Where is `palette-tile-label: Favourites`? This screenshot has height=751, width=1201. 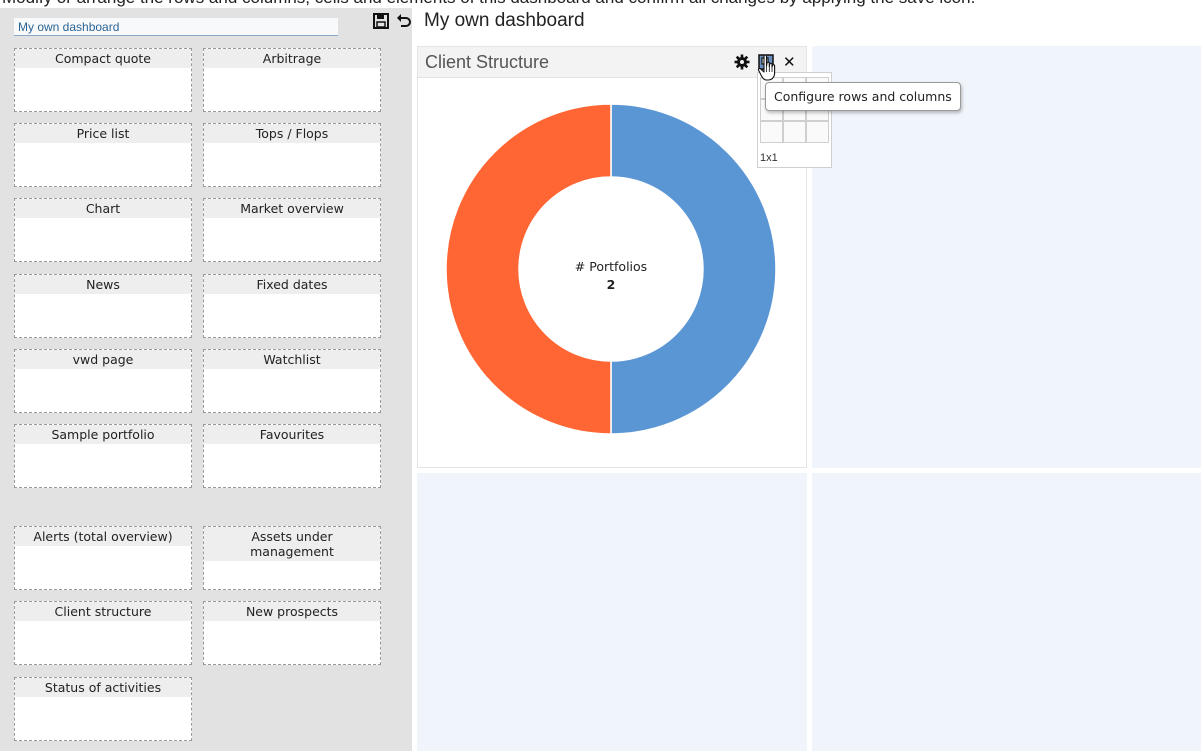 palette-tile-label: Favourites is located at coordinates (292, 434).